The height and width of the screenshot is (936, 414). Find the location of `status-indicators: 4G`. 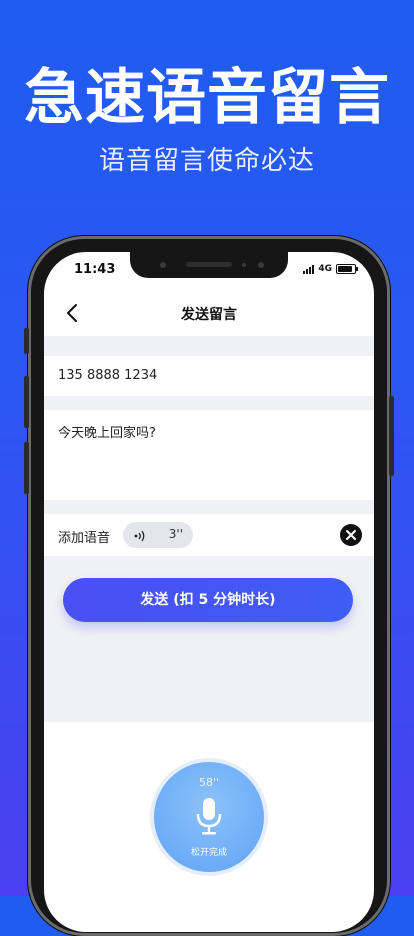

status-indicators: 4G is located at coordinates (330, 269).